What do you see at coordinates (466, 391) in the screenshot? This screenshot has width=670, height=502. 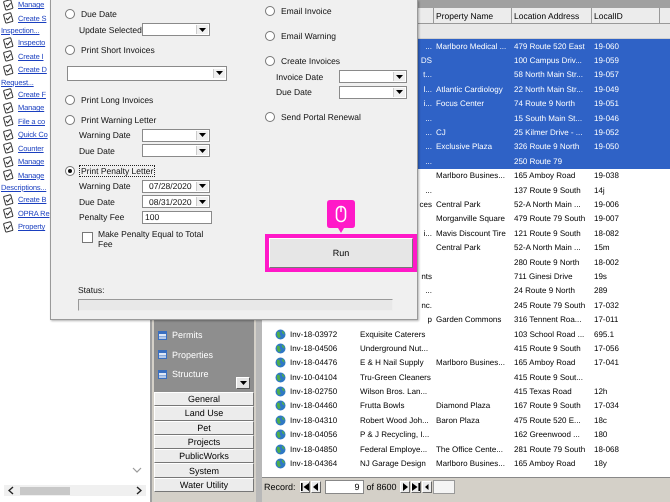 I see `table-row: Inv-18-02750 Wilson Bros. Lan... 415 Texas Road 12h` at bounding box center [466, 391].